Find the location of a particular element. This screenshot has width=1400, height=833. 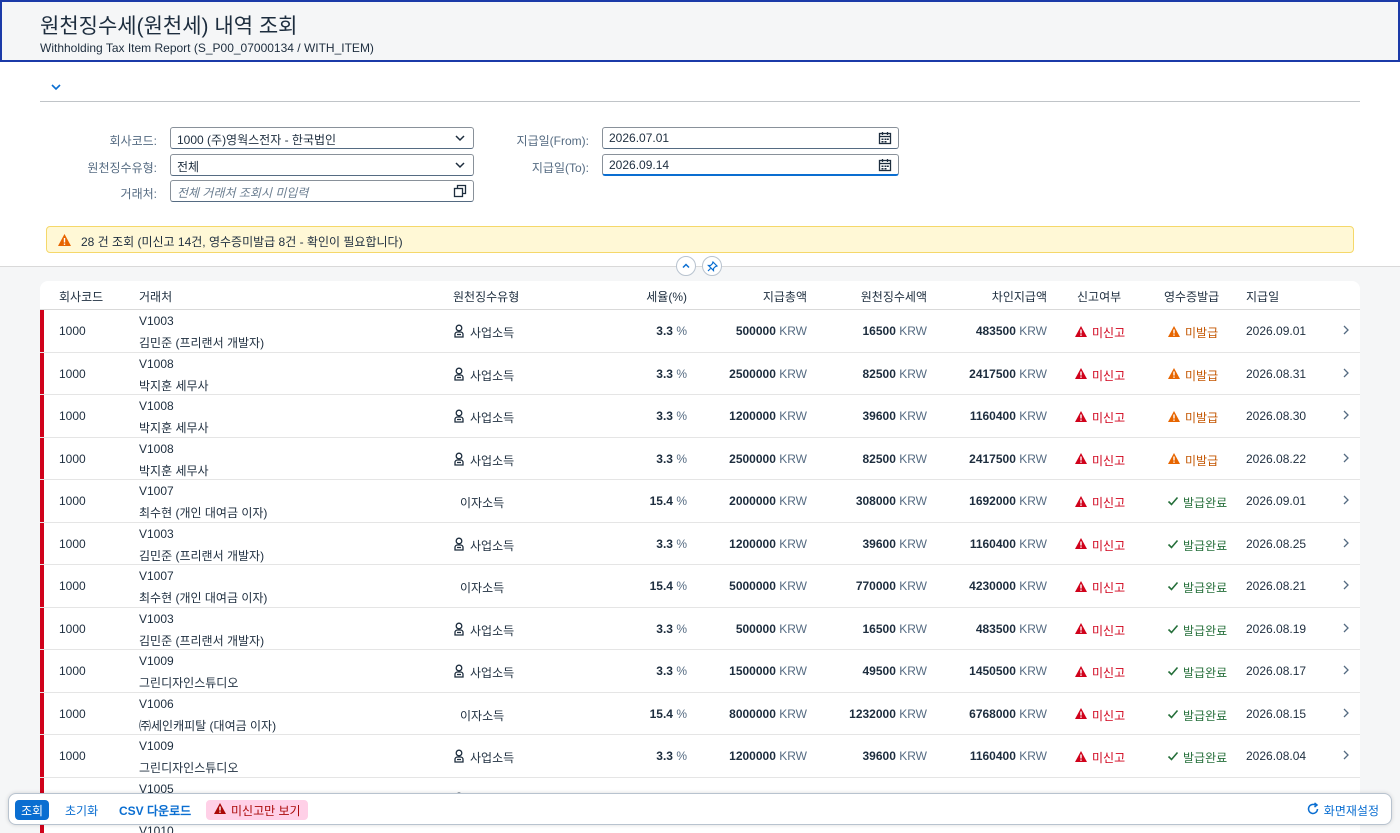

col-vendor: 거래처 is located at coordinates (155, 296).